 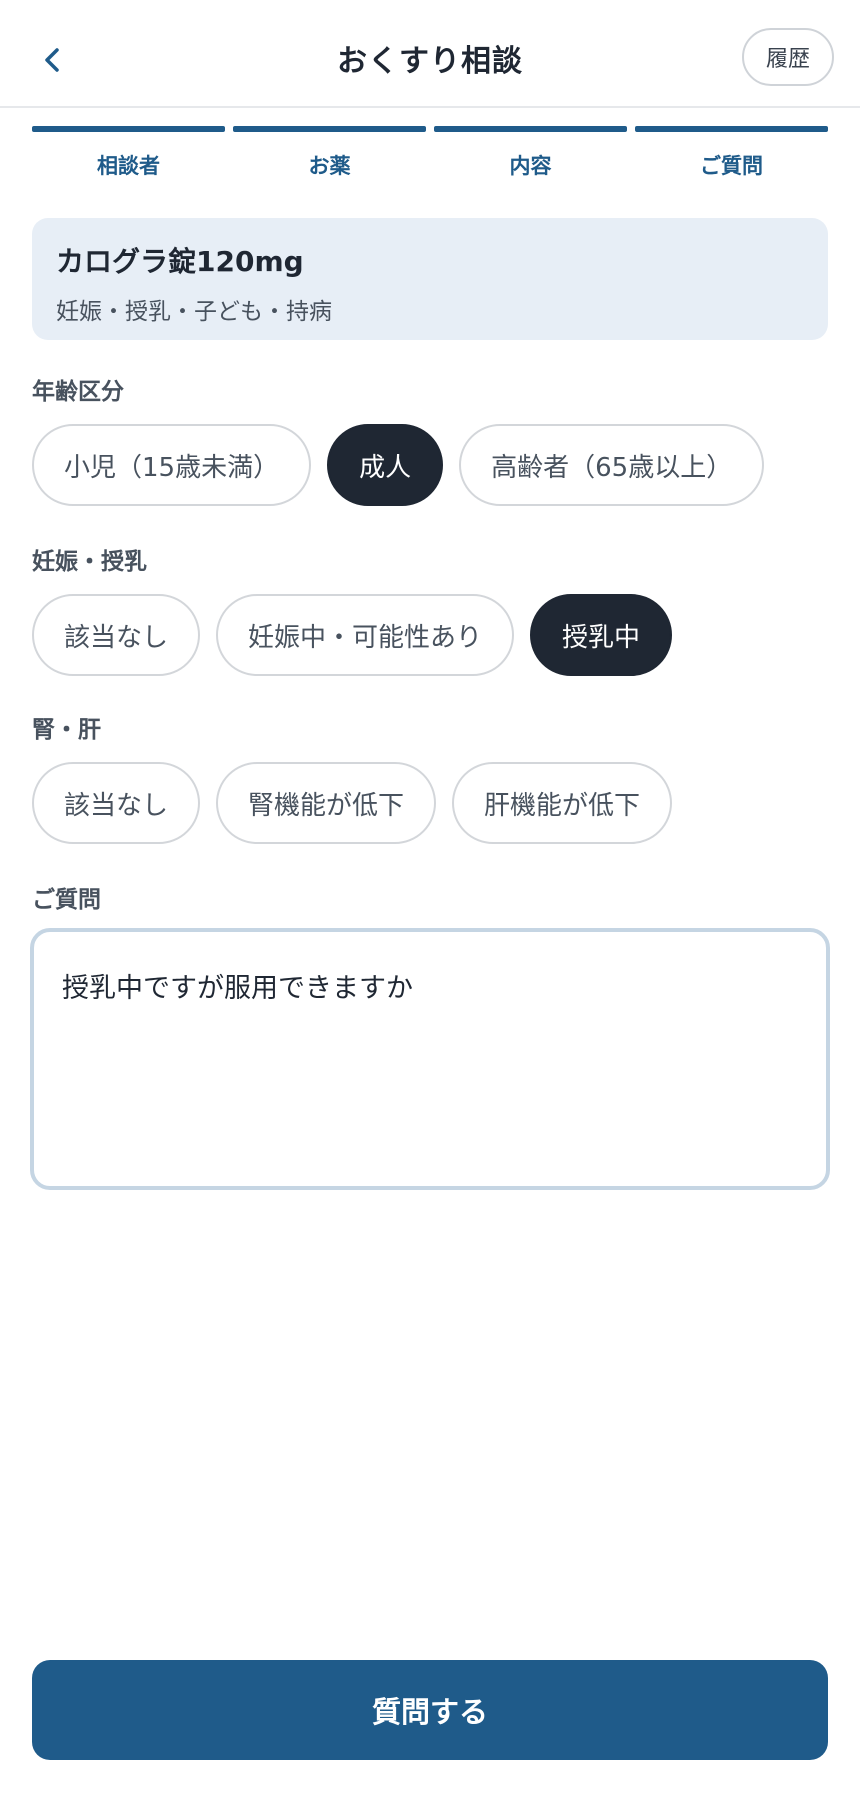 I want to click on pregnancy-option-pregnant: 妊娠中・可能性あり, so click(x=365, y=635).